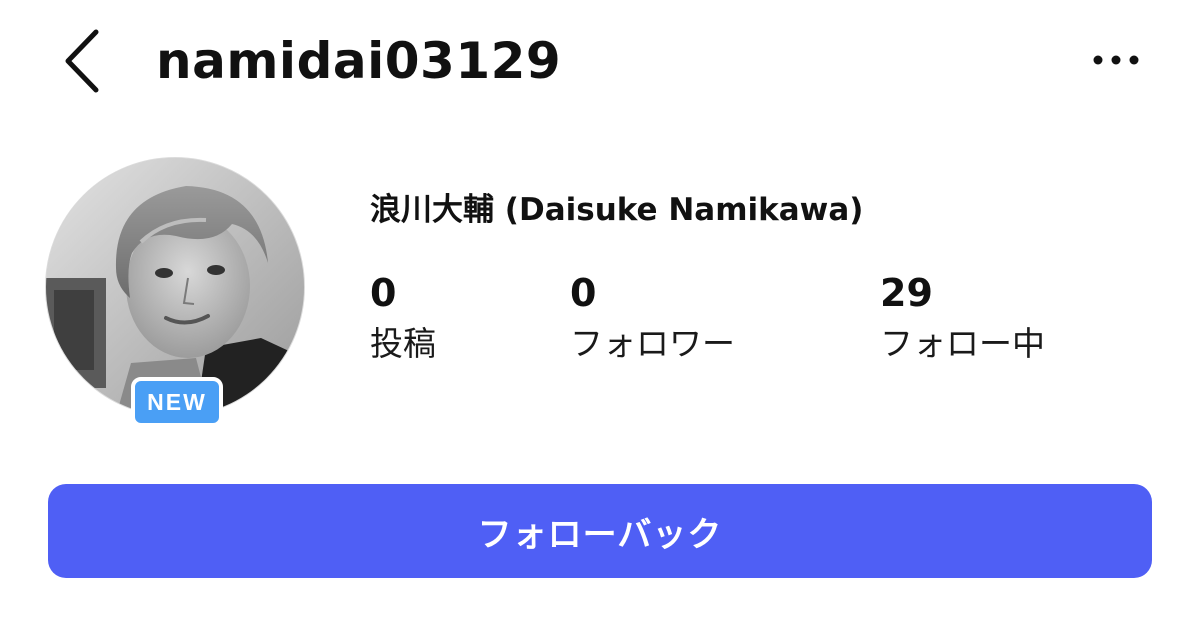 The width and height of the screenshot is (1200, 640). I want to click on profile-display-name: 浪川大輔 (Daisuke Namikawa), so click(617, 210).